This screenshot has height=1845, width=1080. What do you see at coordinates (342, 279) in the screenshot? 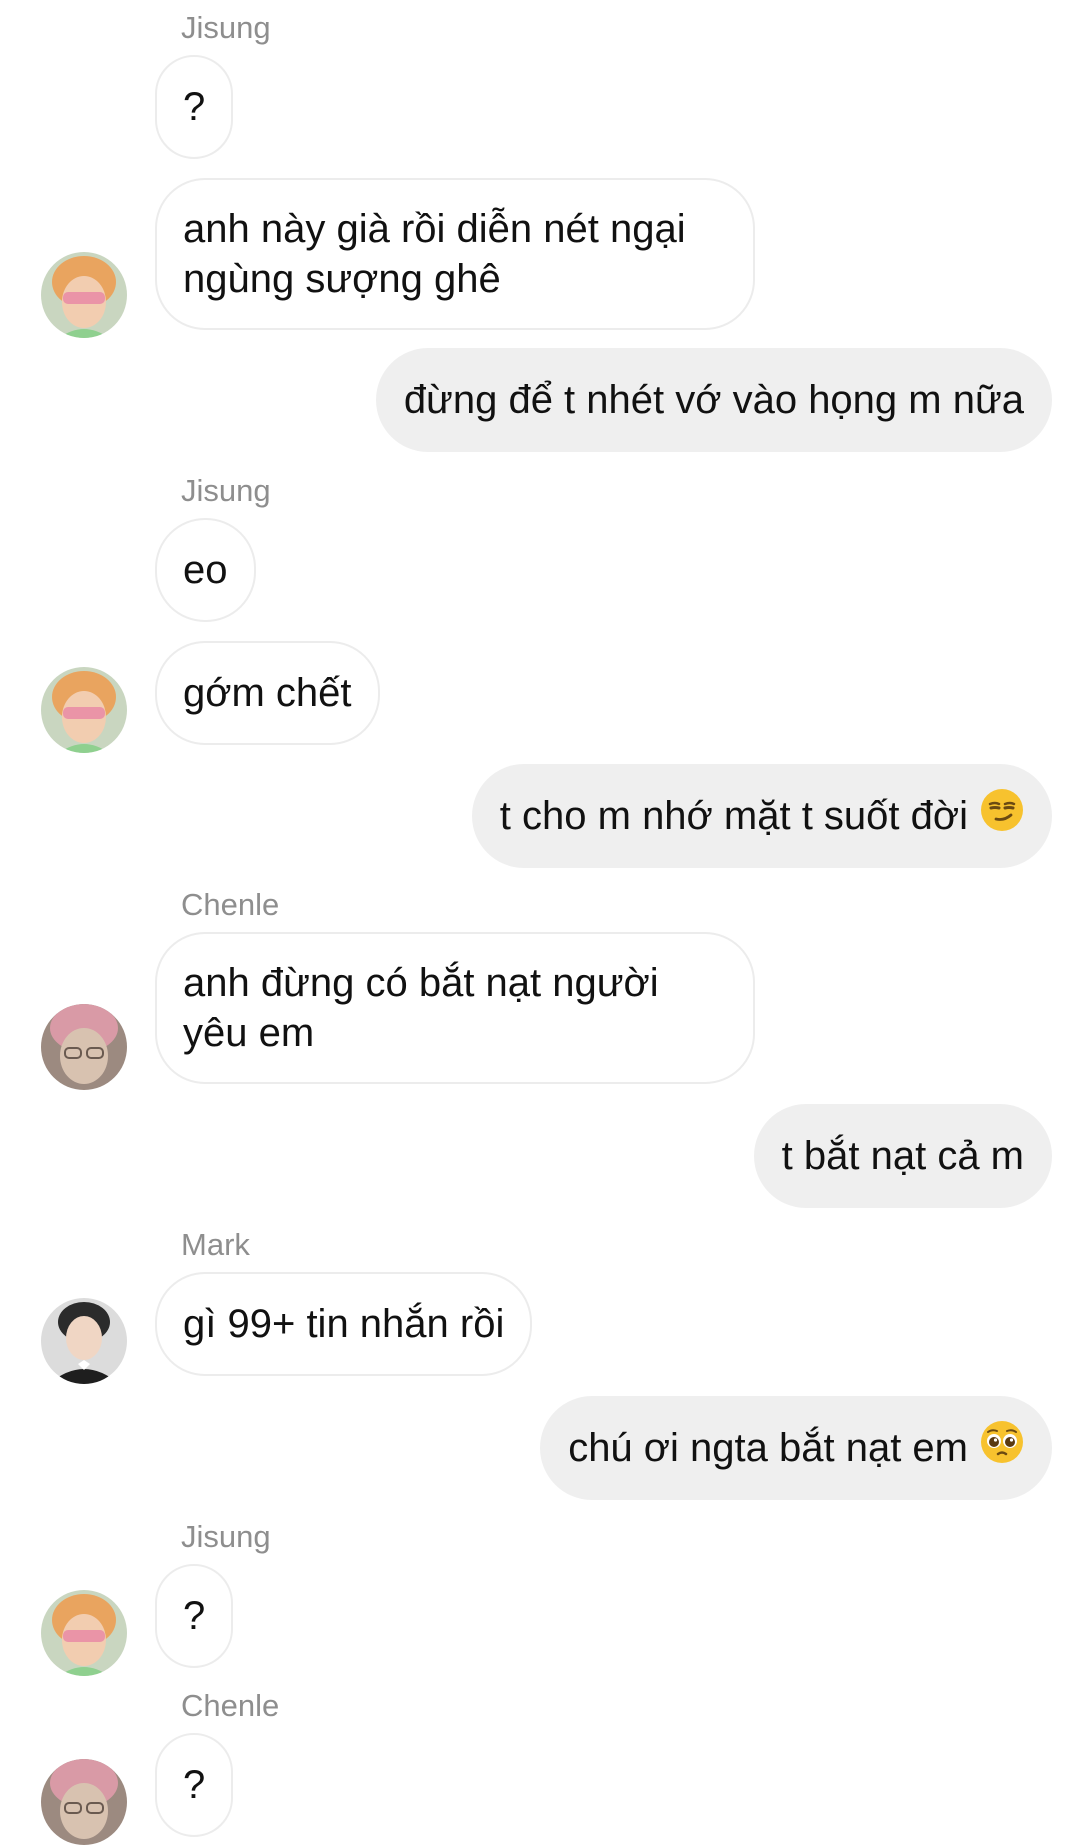
I see `message-text-line: ngùng sượng ghê` at bounding box center [342, 279].